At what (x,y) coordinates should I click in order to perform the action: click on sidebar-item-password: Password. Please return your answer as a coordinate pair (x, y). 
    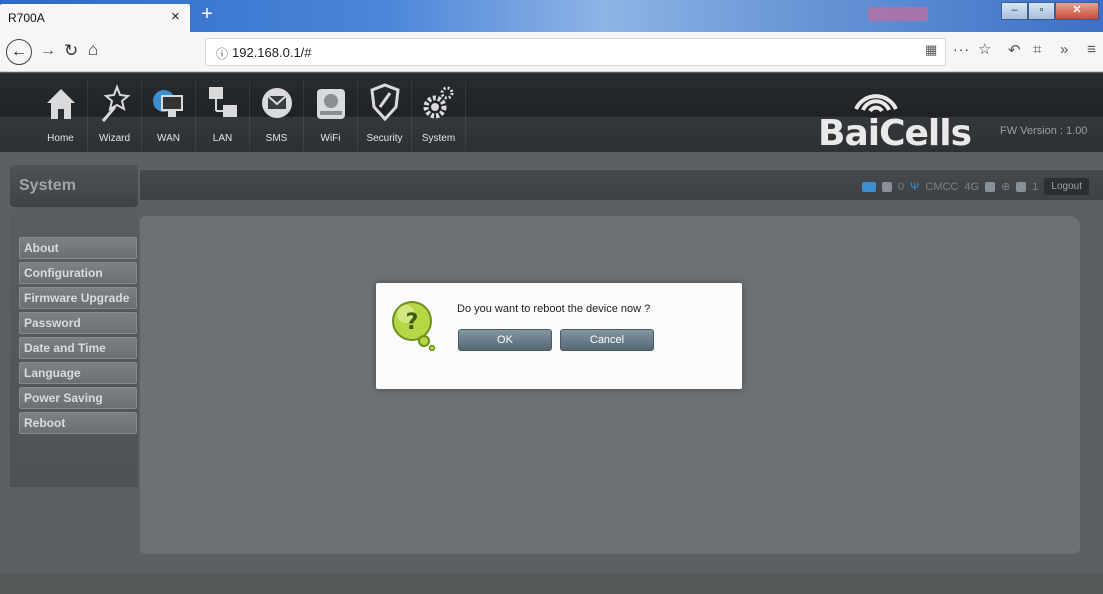
    Looking at the image, I should click on (78, 323).